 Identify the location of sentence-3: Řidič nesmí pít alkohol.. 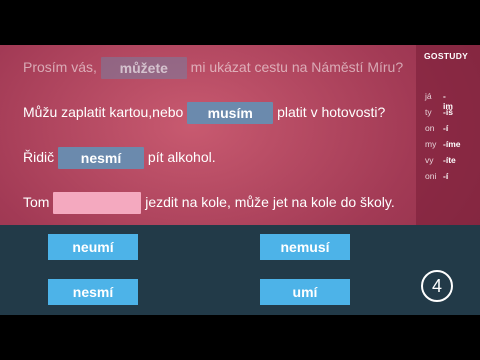
(119, 158).